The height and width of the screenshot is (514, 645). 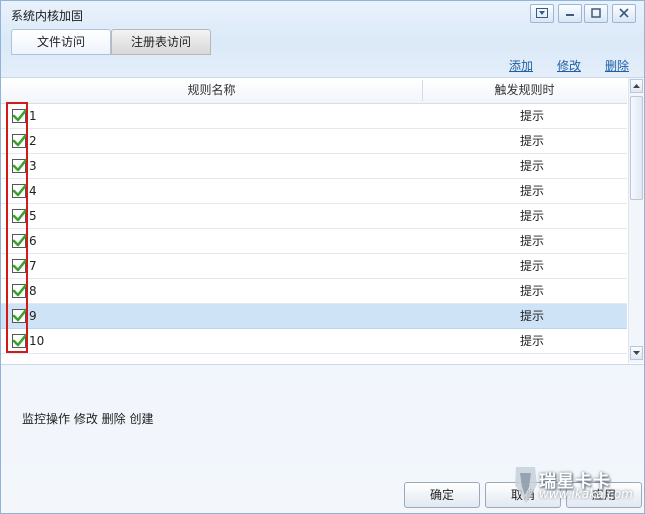 I want to click on scroll-up-button, so click(x=636, y=86).